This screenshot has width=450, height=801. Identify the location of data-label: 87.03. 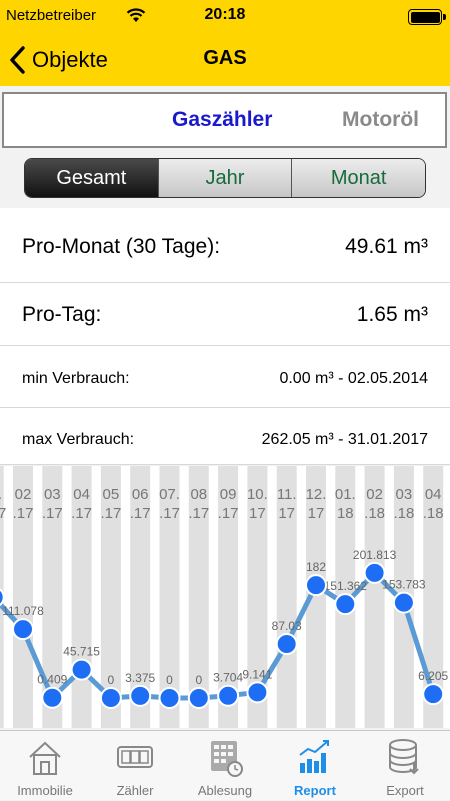
(287, 626).